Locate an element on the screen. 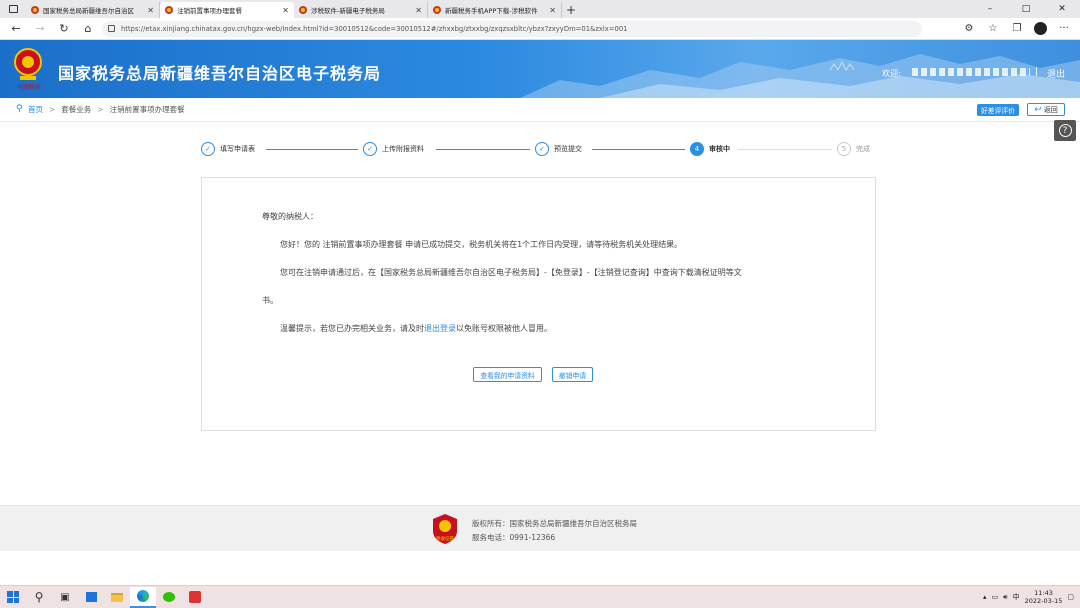  withdraw-application-button: 撤销申请 is located at coordinates (572, 374).